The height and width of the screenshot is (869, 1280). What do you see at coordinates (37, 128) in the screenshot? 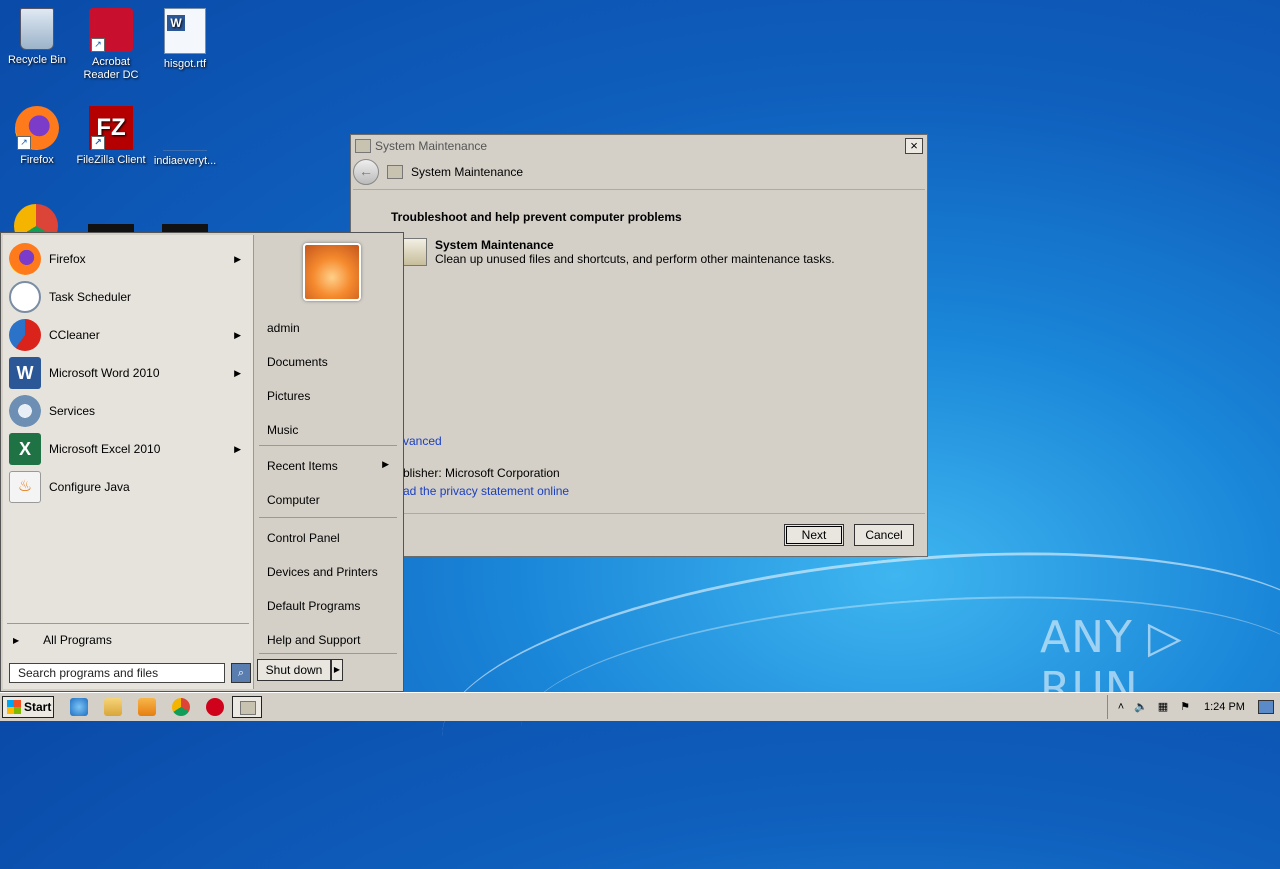
I see `firefox-icon: ↗` at bounding box center [37, 128].